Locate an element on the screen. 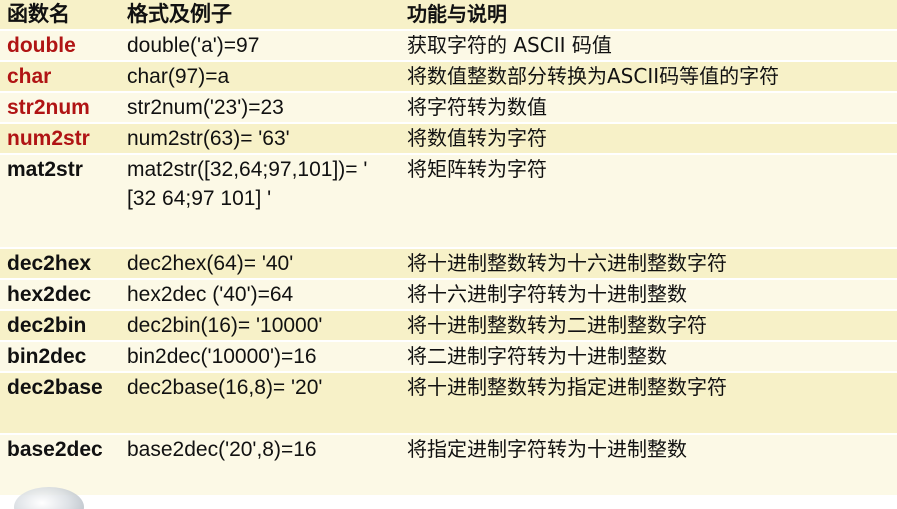 This screenshot has width=897, height=509. function-format: dec2bin(16)= '10000' is located at coordinates (260, 326).